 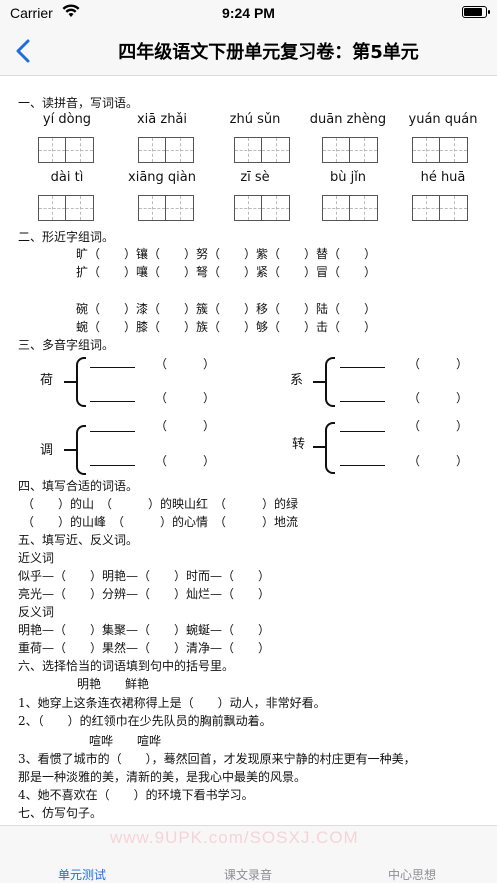 What do you see at coordinates (299, 444) in the screenshot?
I see `polyphone-char: 转` at bounding box center [299, 444].